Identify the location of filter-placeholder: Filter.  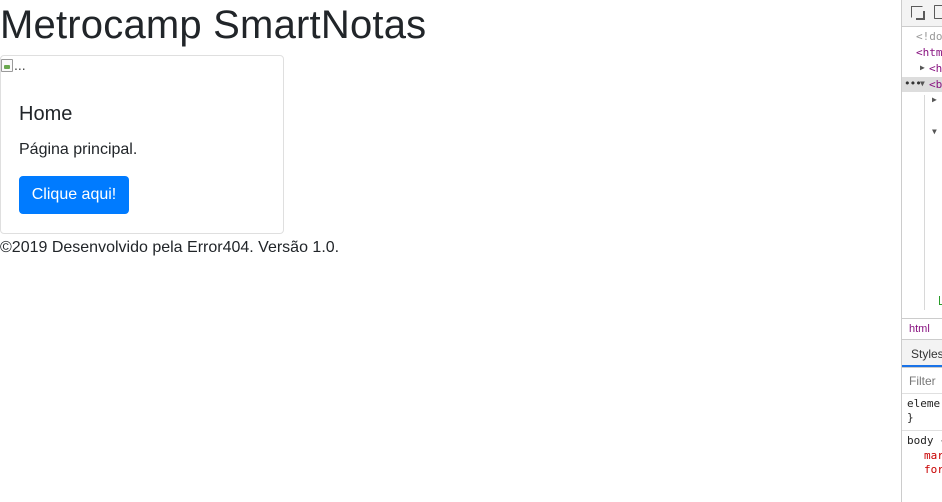
(922, 381).